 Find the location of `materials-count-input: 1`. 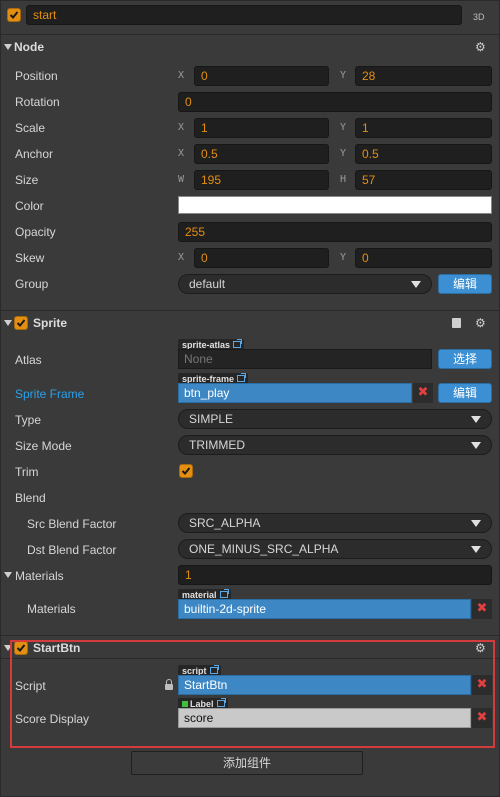

materials-count-input: 1 is located at coordinates (335, 575).